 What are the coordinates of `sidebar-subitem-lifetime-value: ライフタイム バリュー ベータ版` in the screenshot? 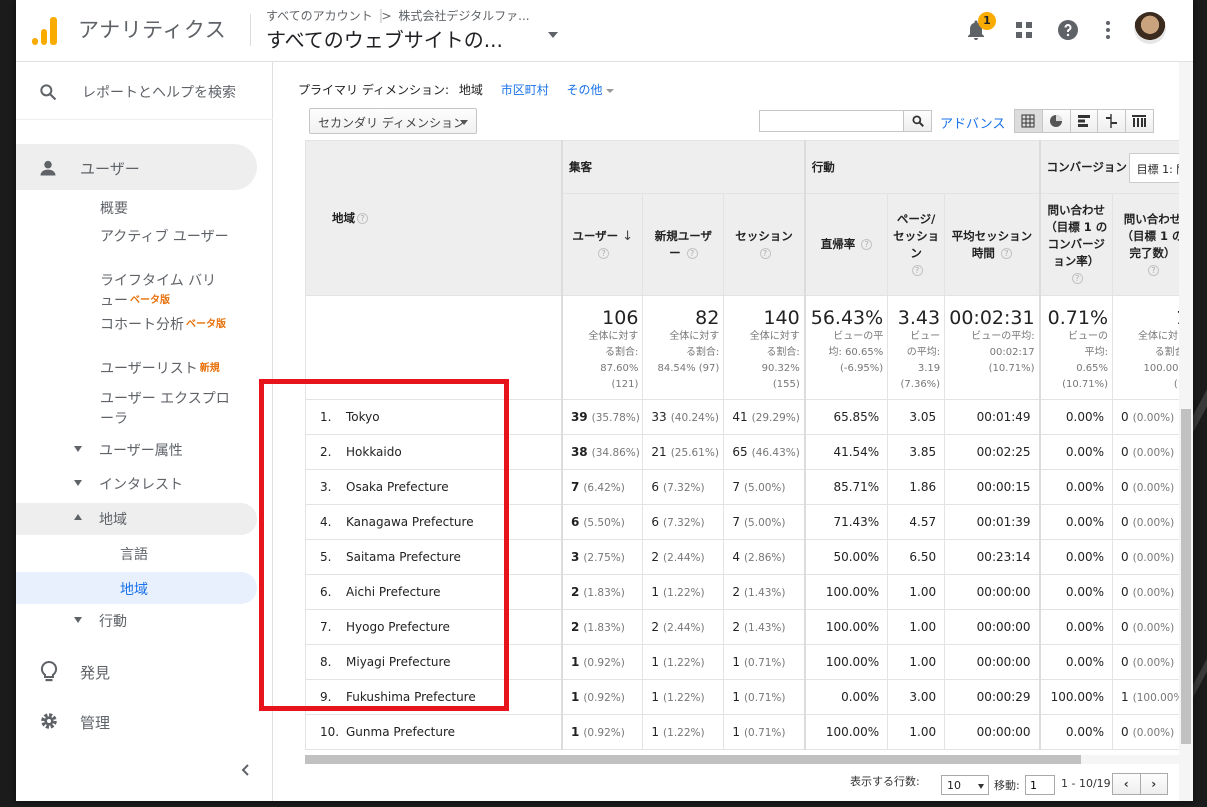 It's located at (165, 291).